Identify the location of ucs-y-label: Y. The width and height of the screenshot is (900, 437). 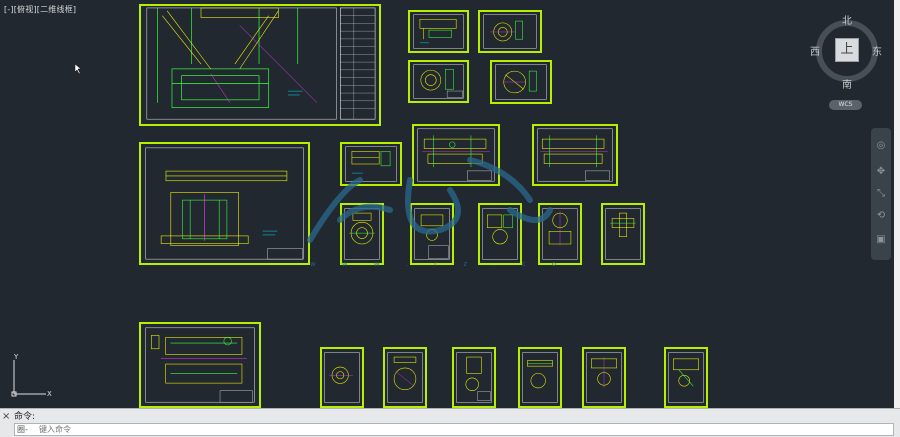
(16, 357).